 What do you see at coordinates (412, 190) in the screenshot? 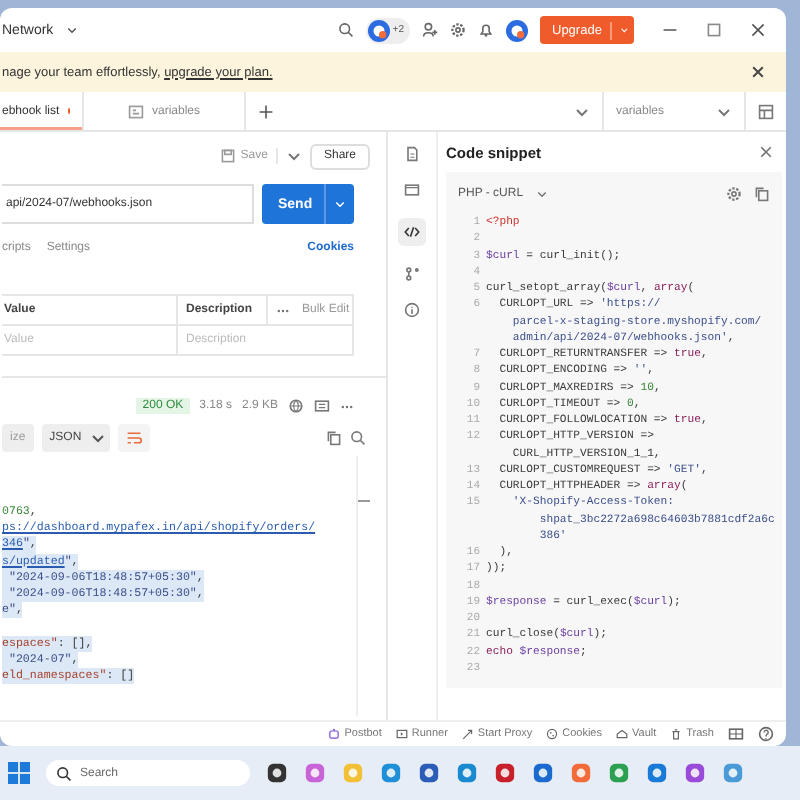
I see `comment-icon` at bounding box center [412, 190].